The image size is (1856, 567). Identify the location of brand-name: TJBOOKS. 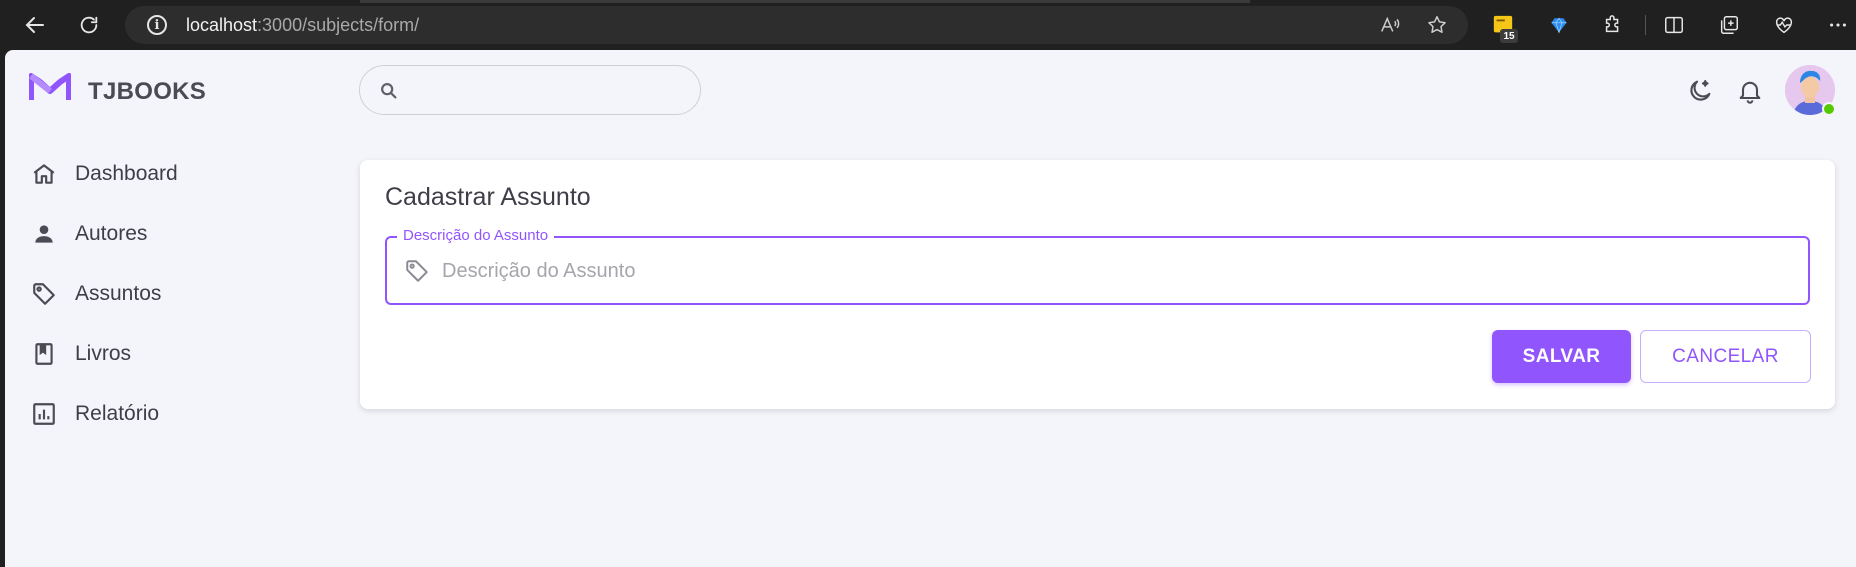
(147, 92).